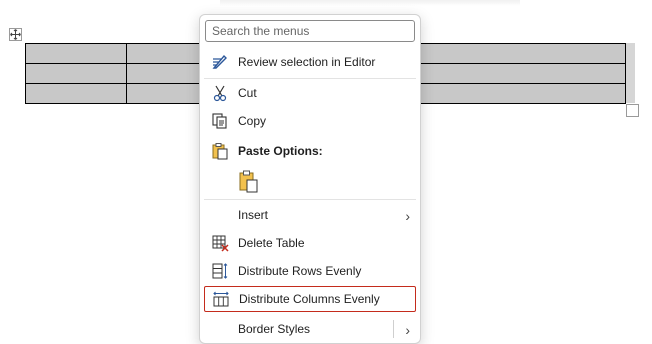 Image resolution: width=652 pixels, height=344 pixels. Describe the element at coordinates (310, 93) in the screenshot. I see `menu-item-cut: Cut` at that location.